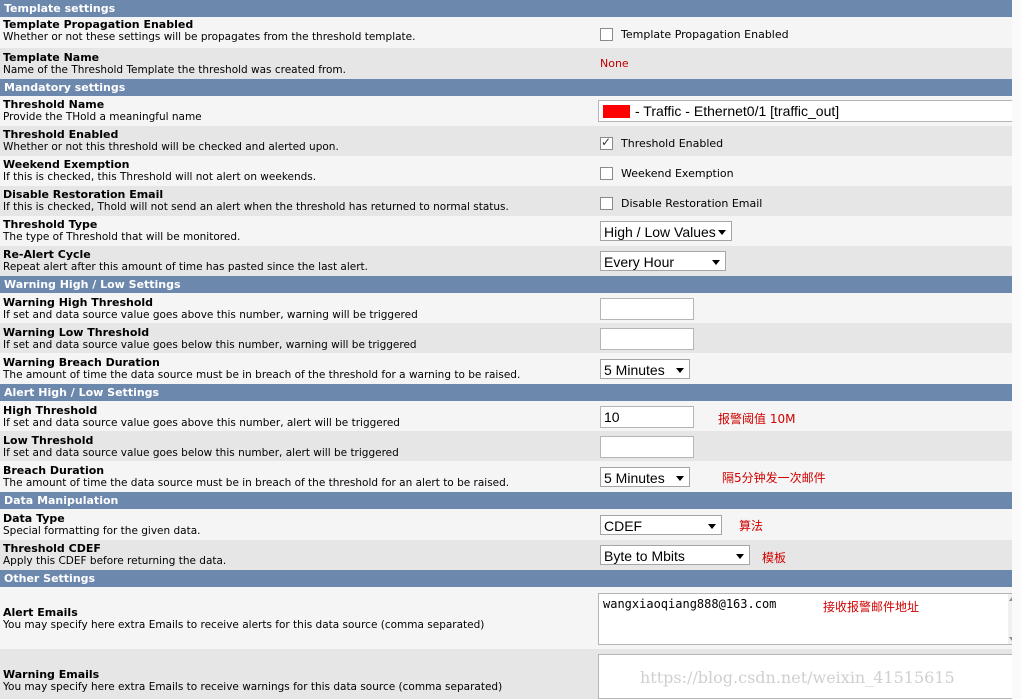  What do you see at coordinates (40, 612) in the screenshot?
I see `row-title: Alert Emails` at bounding box center [40, 612].